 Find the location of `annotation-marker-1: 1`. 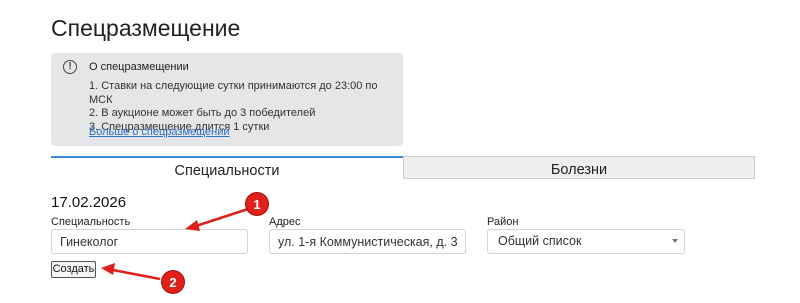

annotation-marker-1: 1 is located at coordinates (257, 204).